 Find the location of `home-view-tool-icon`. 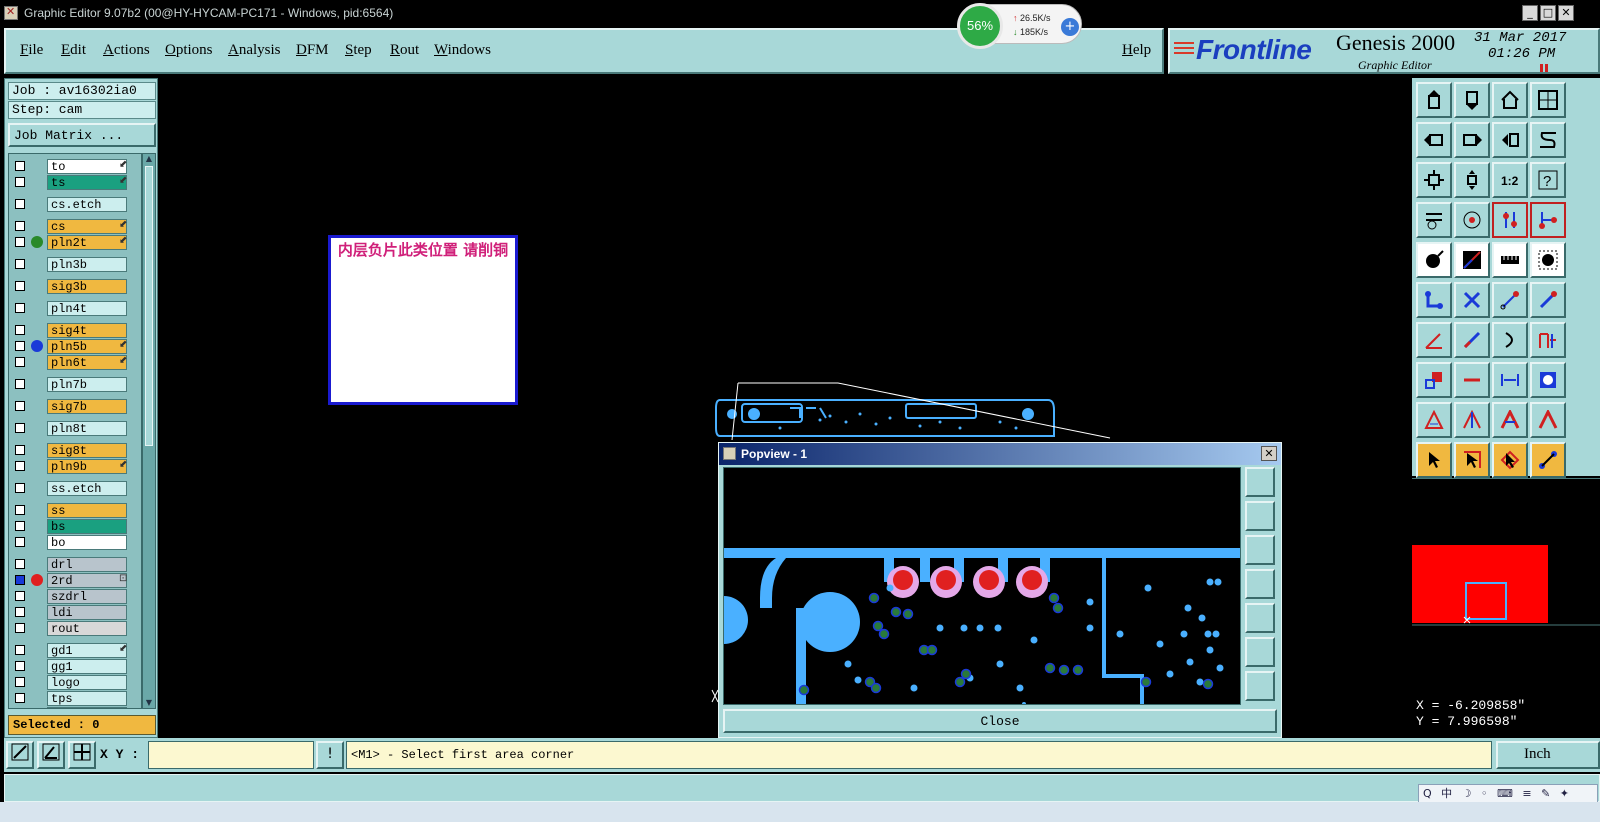

home-view-tool-icon is located at coordinates (1510, 100).